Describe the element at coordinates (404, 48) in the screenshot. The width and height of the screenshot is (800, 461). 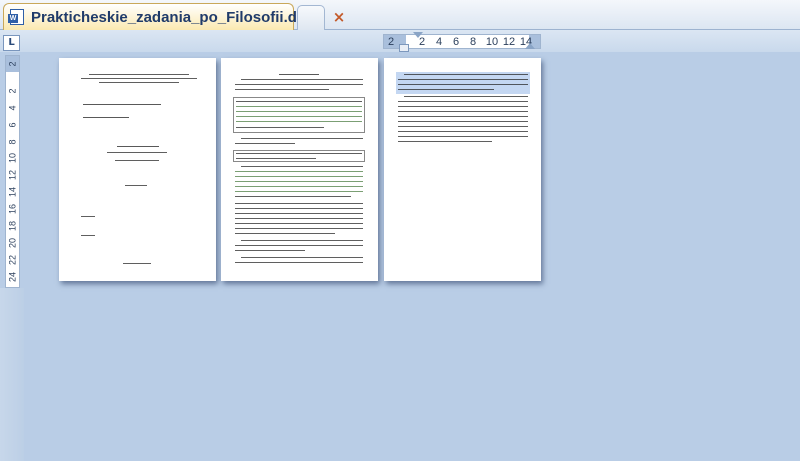
I see `left-indent-marker` at that location.